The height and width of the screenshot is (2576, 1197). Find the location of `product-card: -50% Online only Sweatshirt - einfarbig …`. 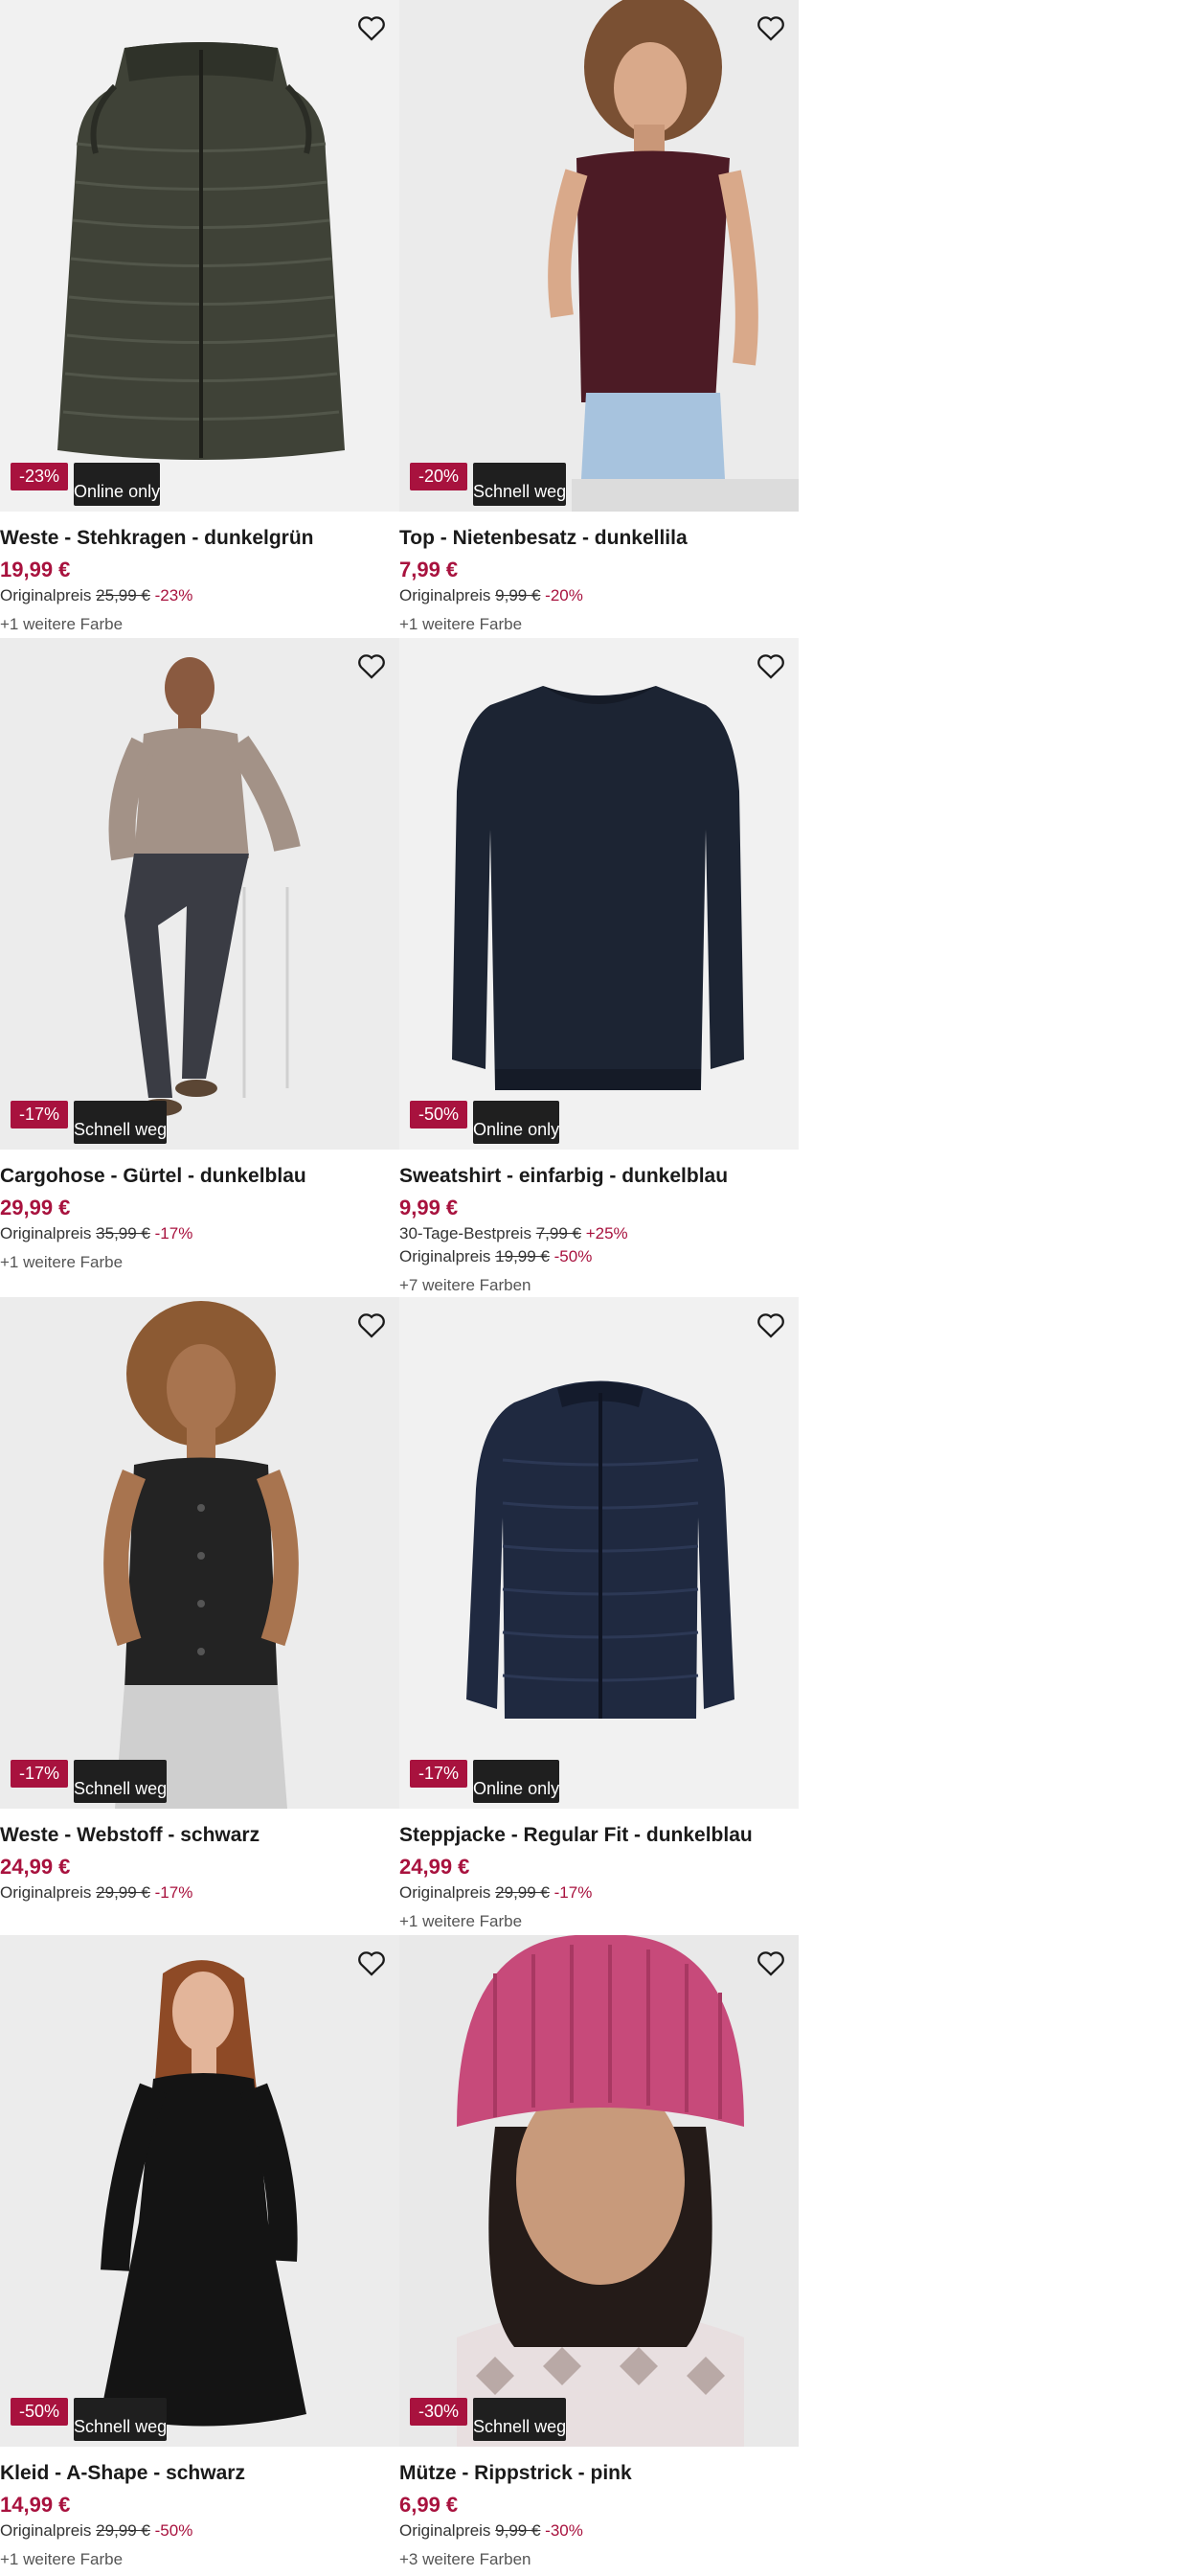

product-card: -50% Online only Sweatshirt - einfarbig … is located at coordinates (599, 967).